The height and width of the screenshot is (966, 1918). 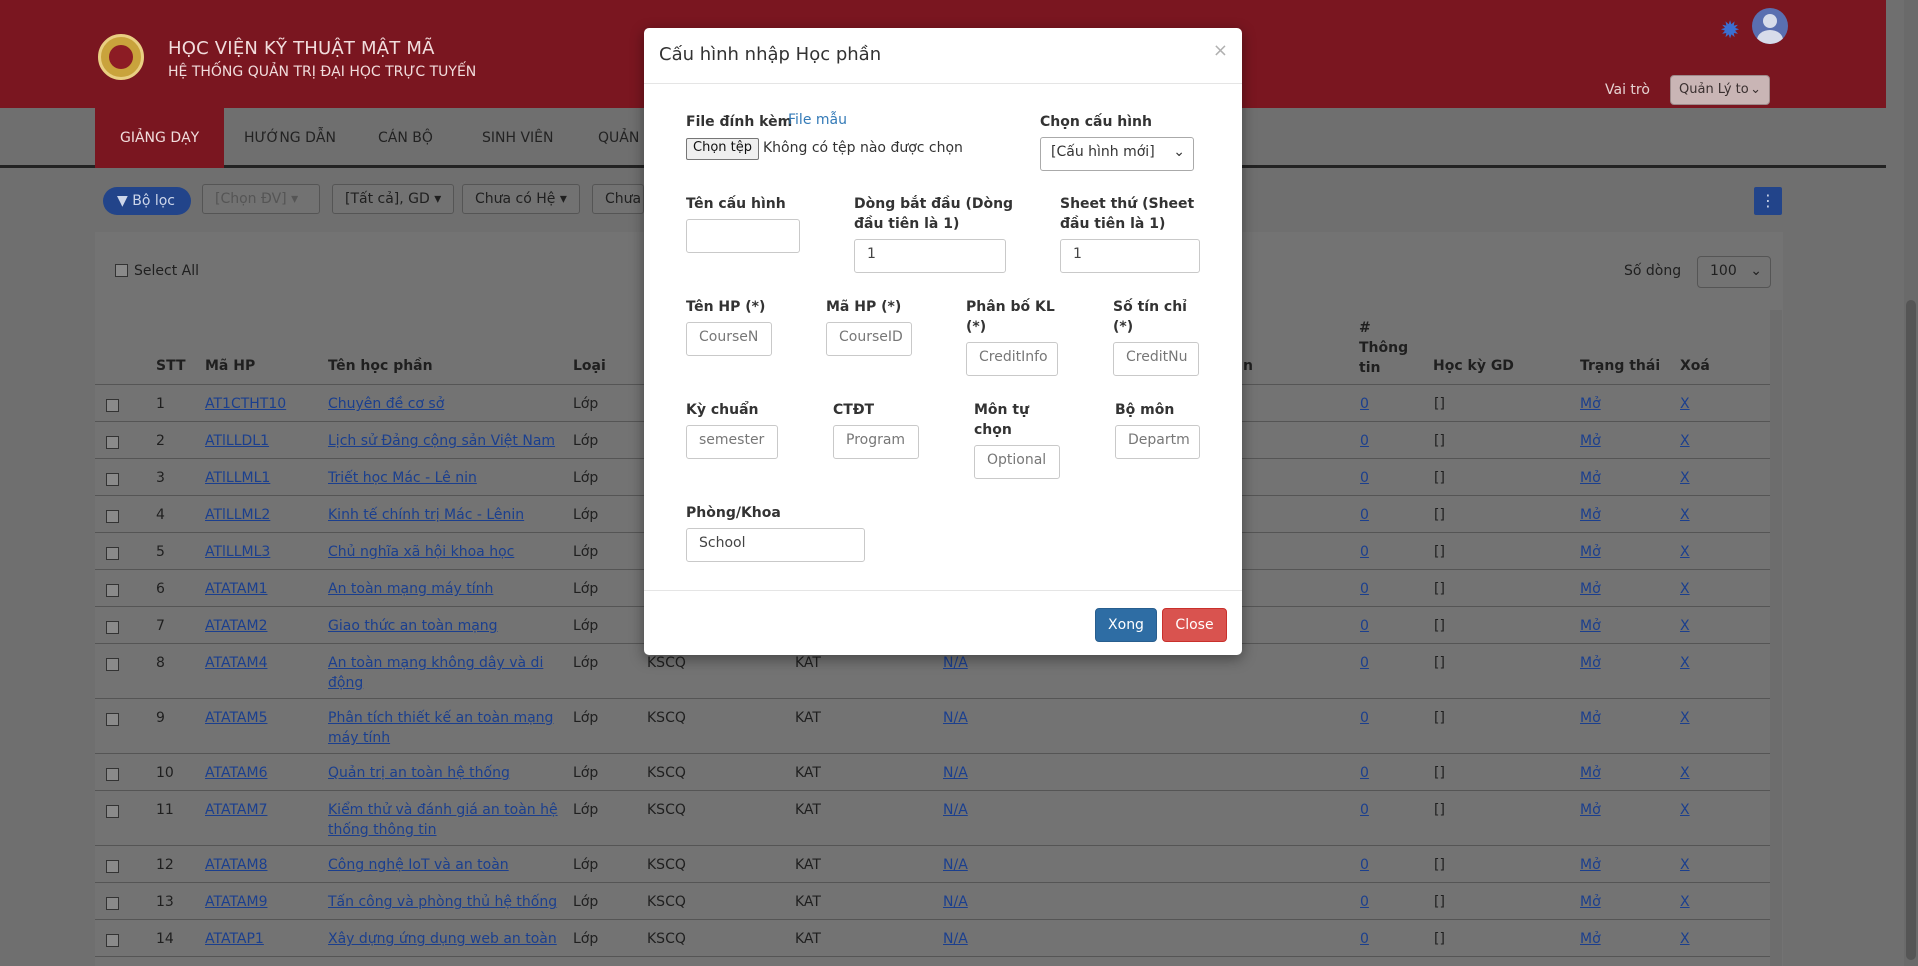 What do you see at coordinates (732, 442) in the screenshot?
I see `ky-chuan-input: semester` at bounding box center [732, 442].